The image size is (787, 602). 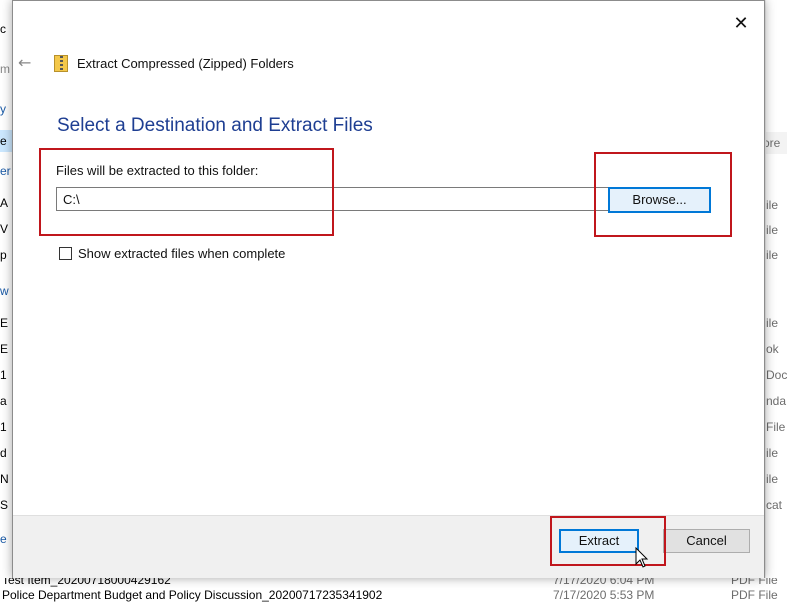 I want to click on dialog-footer, so click(x=388, y=546).